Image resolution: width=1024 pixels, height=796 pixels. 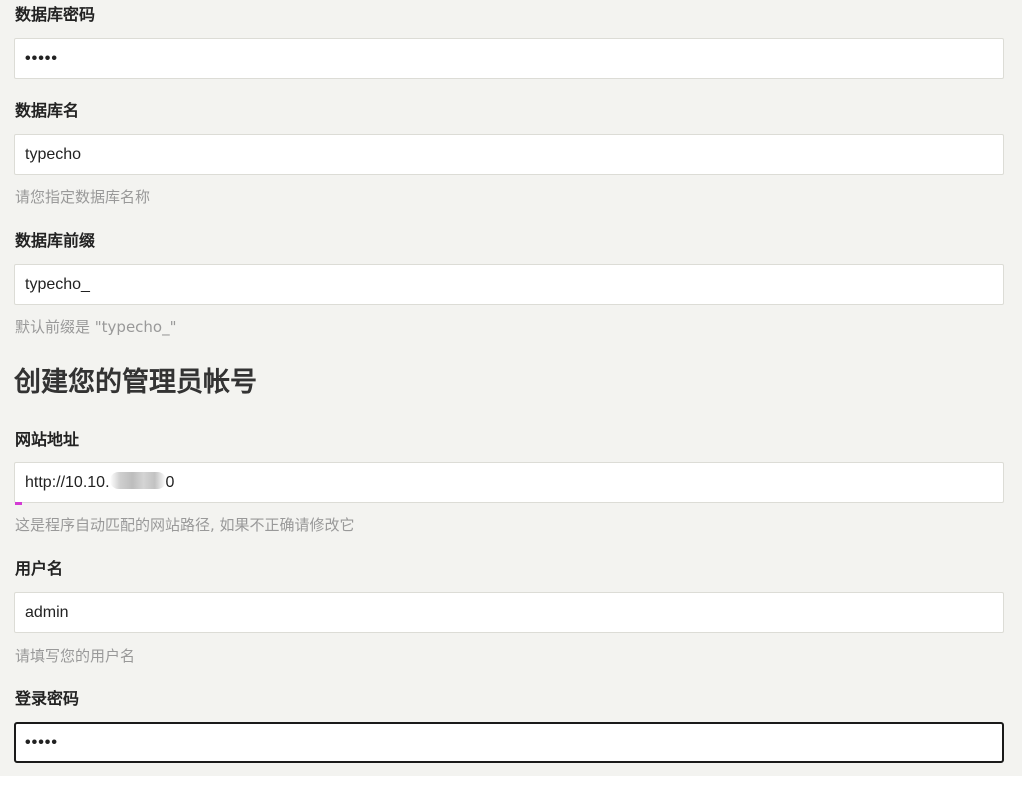 What do you see at coordinates (509, 742) in the screenshot?
I see `login-password-input: •••••` at bounding box center [509, 742].